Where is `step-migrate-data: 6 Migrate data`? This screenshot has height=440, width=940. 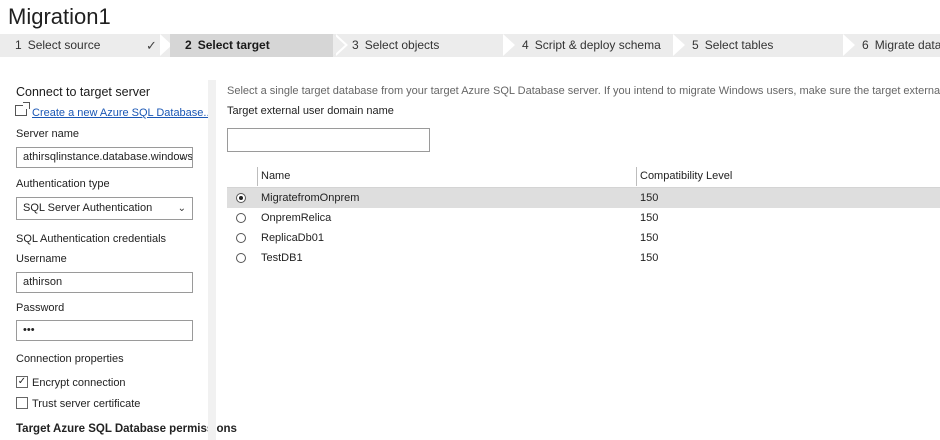 step-migrate-data: 6 Migrate data is located at coordinates (893, 45).